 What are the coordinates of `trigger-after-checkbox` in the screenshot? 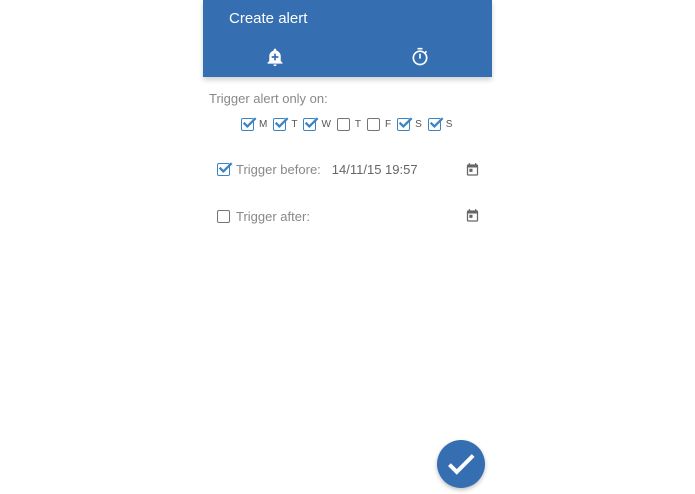 It's located at (223, 216).